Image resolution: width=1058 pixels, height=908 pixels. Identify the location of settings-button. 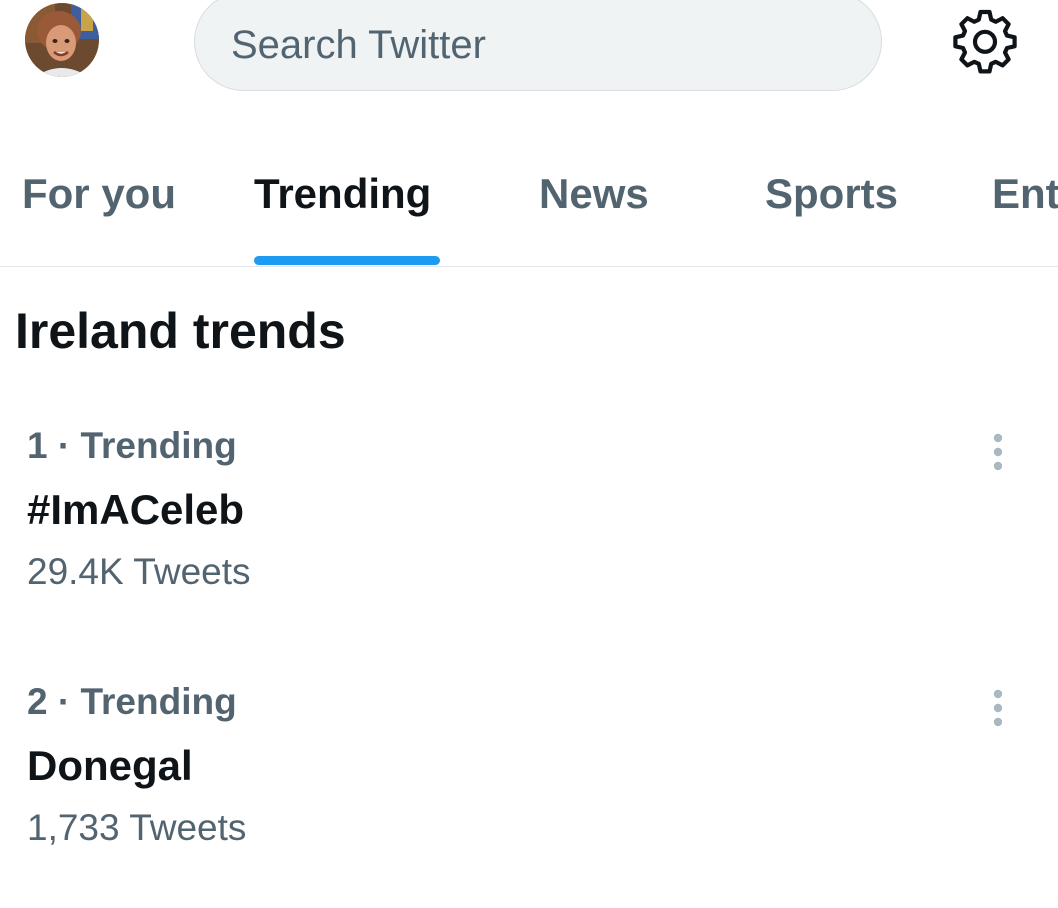
(985, 40).